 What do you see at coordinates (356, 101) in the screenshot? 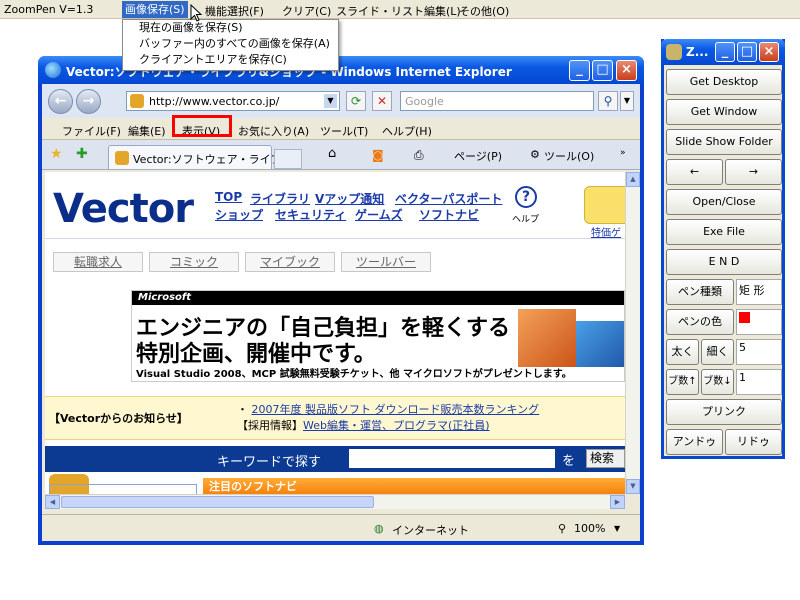
I see `refresh-icon: ⟳` at bounding box center [356, 101].